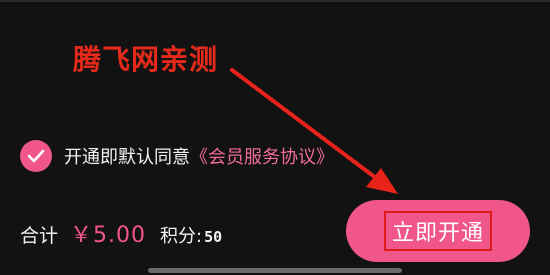  Describe the element at coordinates (181, 236) in the screenshot. I see `points-label: 积分:` at that location.